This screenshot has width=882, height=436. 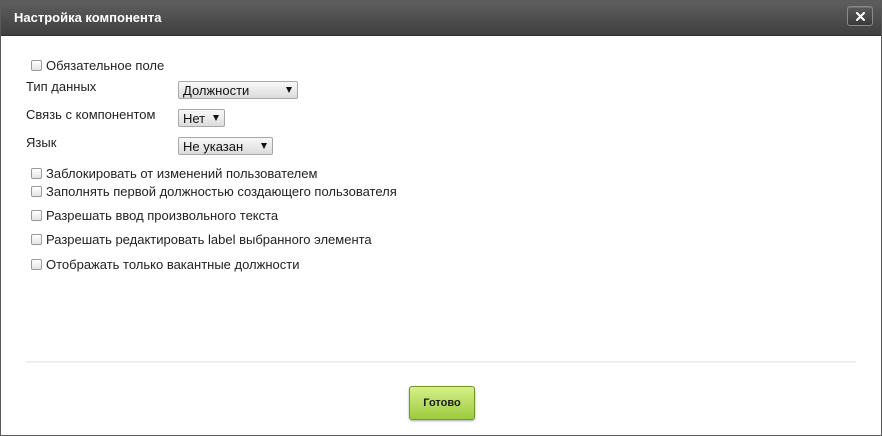 I want to click on option-block-changes-row: Заблокировать от изменений пользователем, so click(x=174, y=173).